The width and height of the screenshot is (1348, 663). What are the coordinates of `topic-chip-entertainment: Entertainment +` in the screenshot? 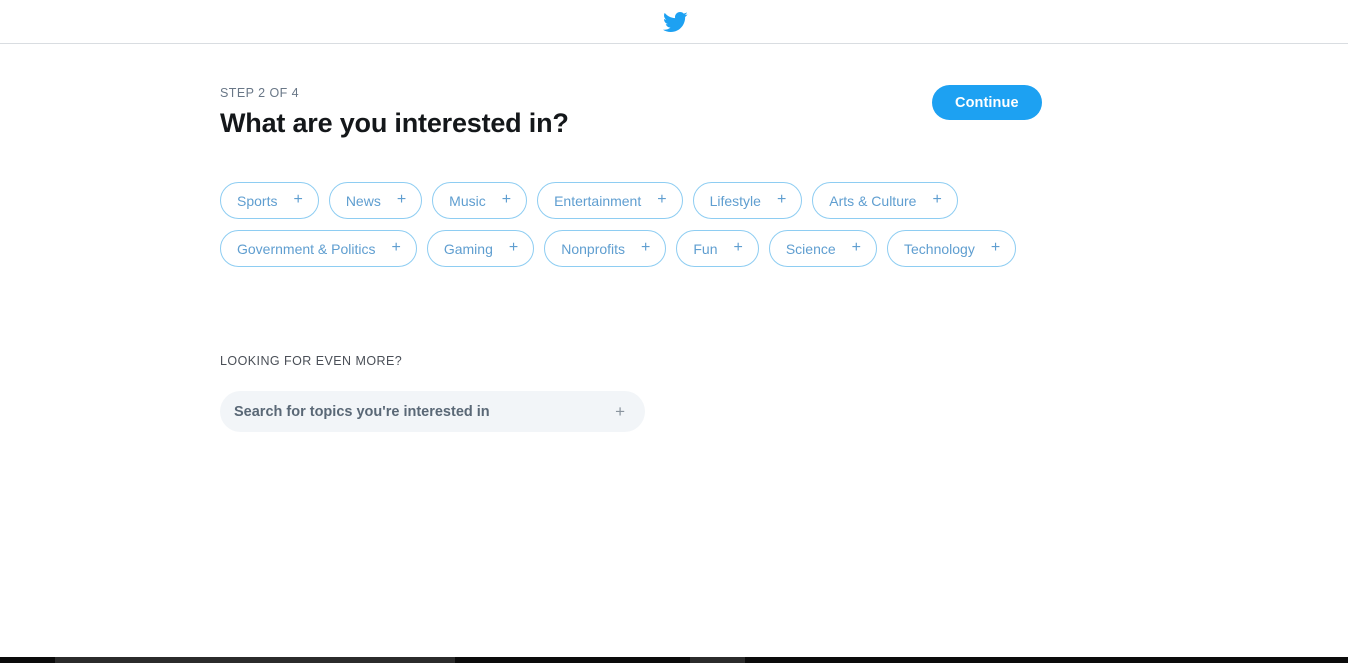 It's located at (610, 200).